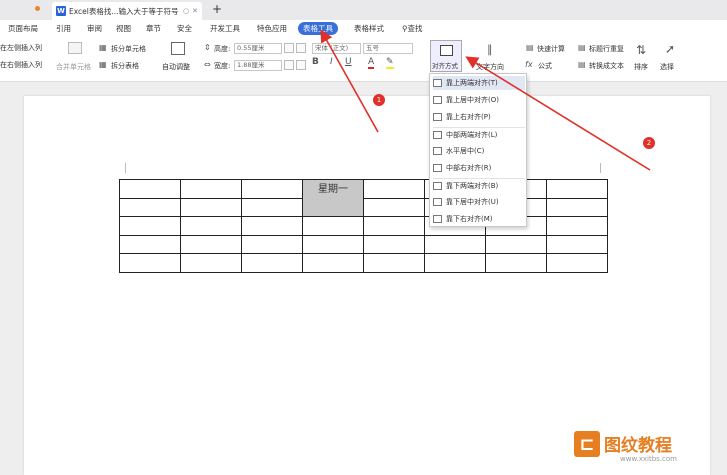  Describe the element at coordinates (638, 446) in the screenshot. I see `watermark-text: 图纹教程` at that location.